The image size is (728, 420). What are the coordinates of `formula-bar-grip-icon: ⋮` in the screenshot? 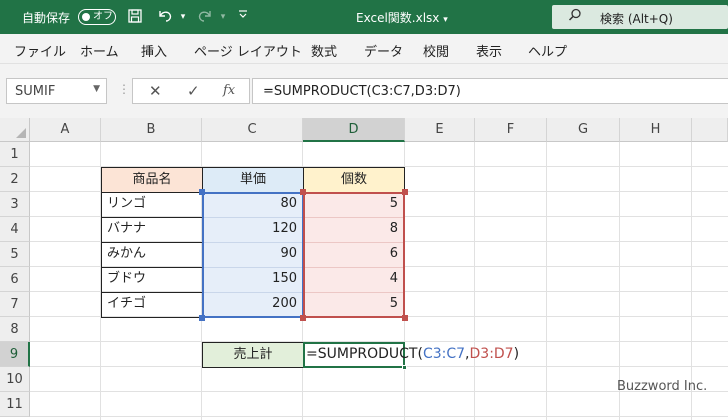 It's located at (124, 89).